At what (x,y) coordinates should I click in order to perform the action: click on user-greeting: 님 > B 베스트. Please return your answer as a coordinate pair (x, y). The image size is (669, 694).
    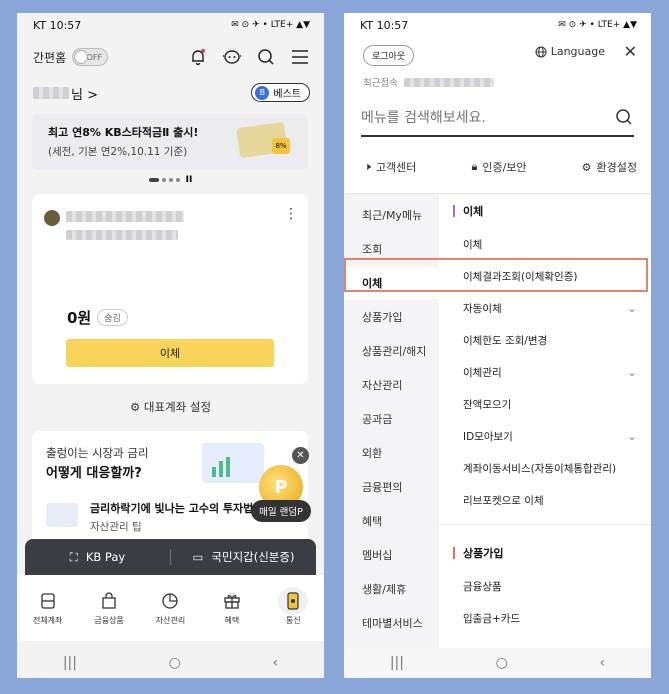
    Looking at the image, I should click on (170, 93).